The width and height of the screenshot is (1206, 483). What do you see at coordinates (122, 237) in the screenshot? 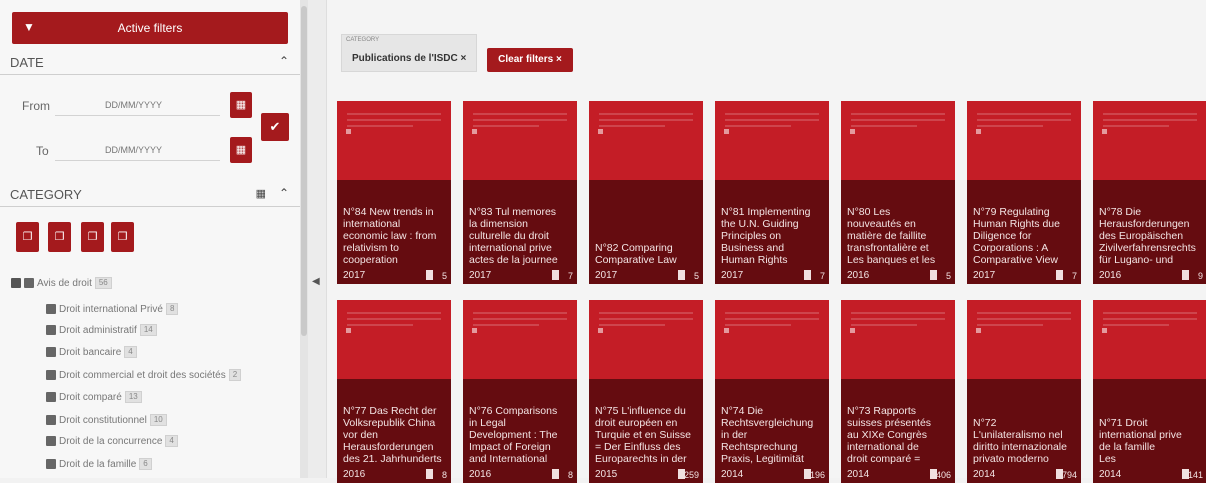
I see `deselect-all-button: ❐` at bounding box center [122, 237].